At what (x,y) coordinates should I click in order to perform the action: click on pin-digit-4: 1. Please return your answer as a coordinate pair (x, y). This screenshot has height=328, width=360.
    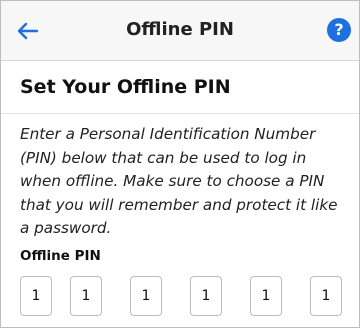
    Looking at the image, I should click on (206, 296).